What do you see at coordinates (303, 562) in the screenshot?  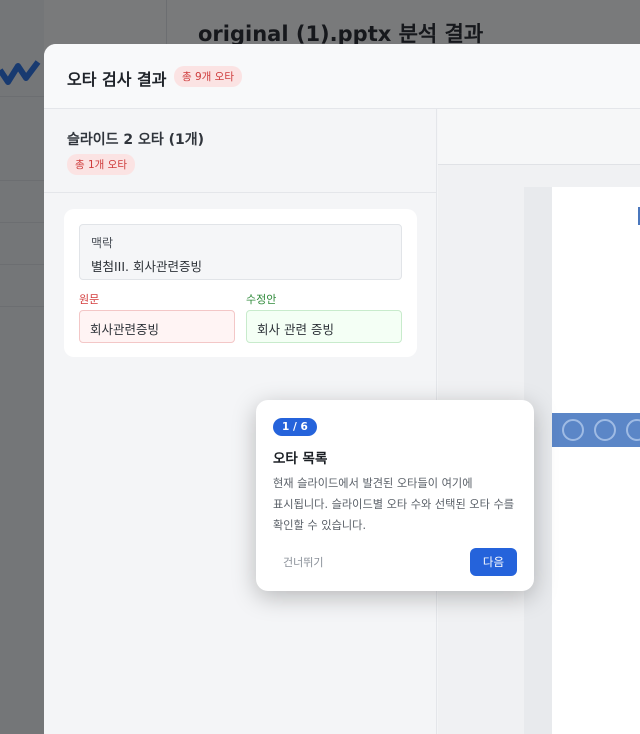 I see `skip-button: 건너뛰기` at bounding box center [303, 562].